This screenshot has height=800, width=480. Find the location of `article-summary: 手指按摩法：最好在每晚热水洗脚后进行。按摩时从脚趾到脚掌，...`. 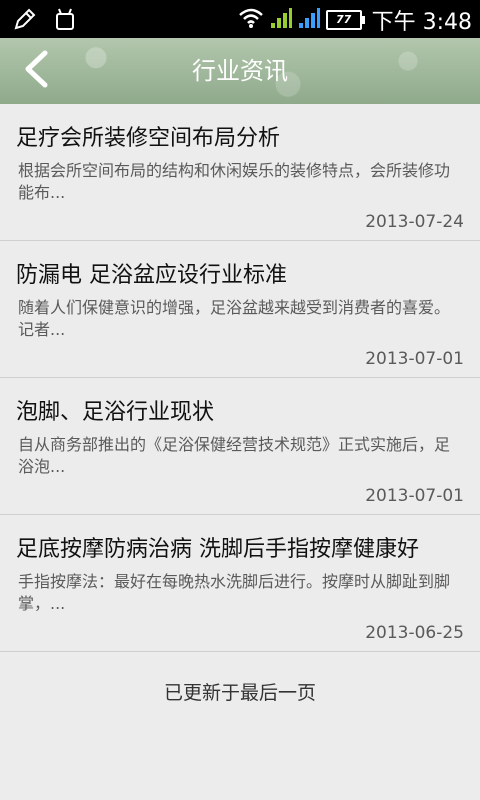

article-summary: 手指按摩法：最好在每晚热水洗脚后进行。按摩时从脚趾到脚掌，... is located at coordinates (234, 592).